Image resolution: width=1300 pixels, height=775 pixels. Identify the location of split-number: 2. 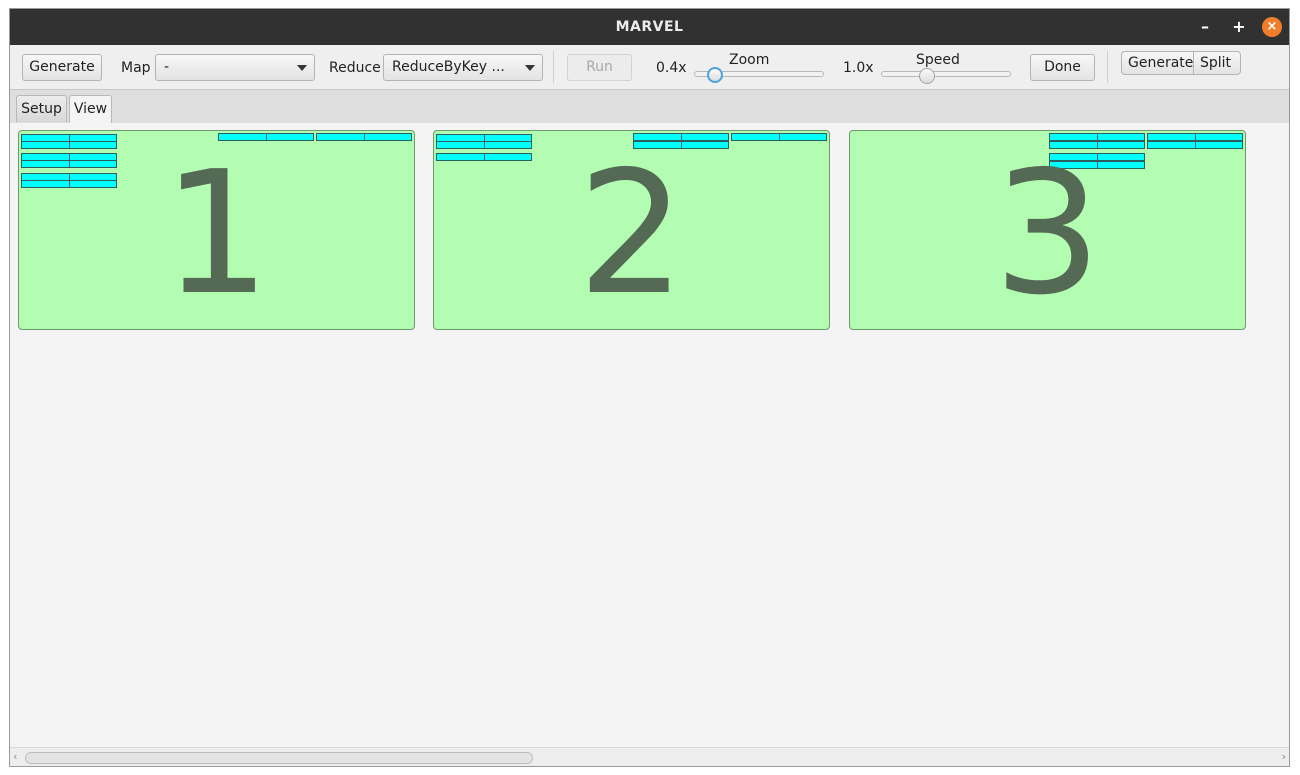
(631, 232).